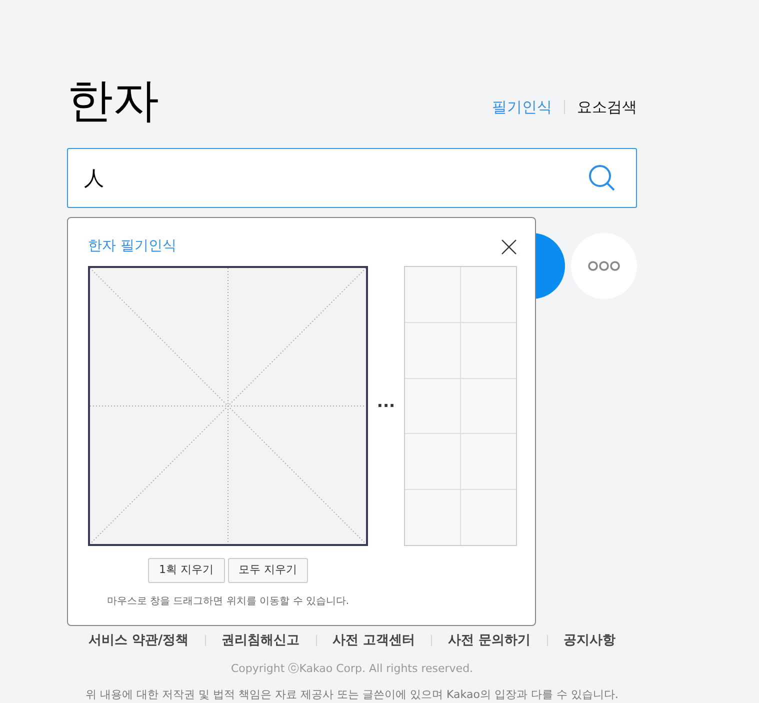 The height and width of the screenshot is (703, 759). What do you see at coordinates (509, 246) in the screenshot?
I see `close-icon` at bounding box center [509, 246].